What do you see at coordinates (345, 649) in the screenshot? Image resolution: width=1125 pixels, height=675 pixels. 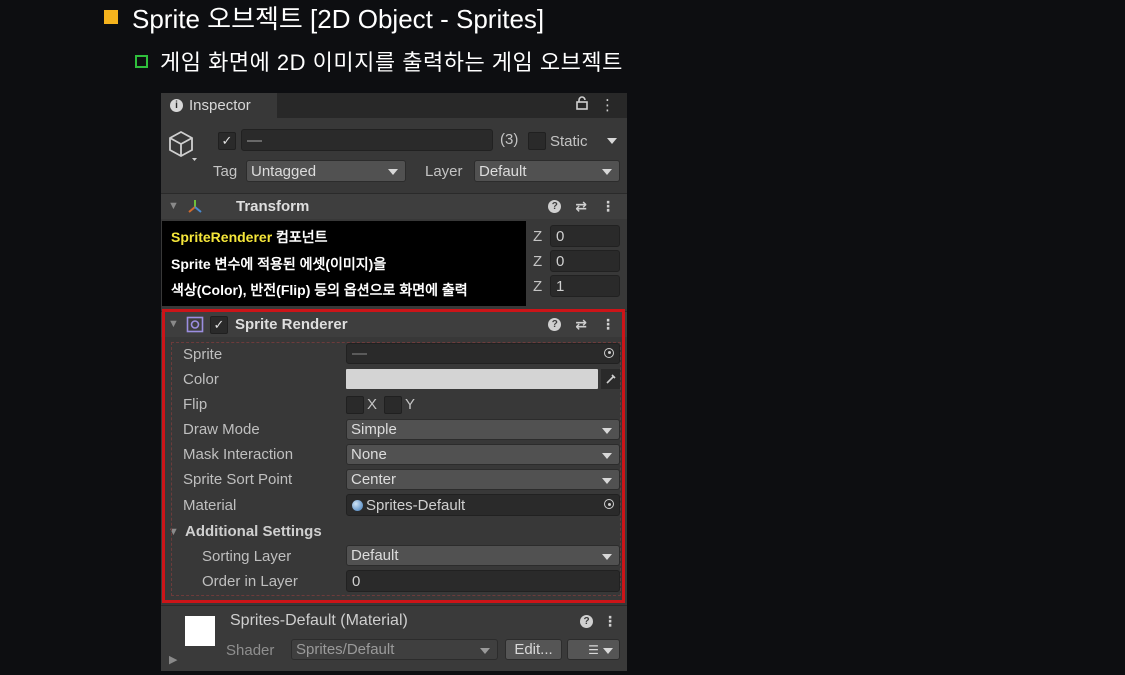 I see `shader-value: Sprites/Default` at bounding box center [345, 649].